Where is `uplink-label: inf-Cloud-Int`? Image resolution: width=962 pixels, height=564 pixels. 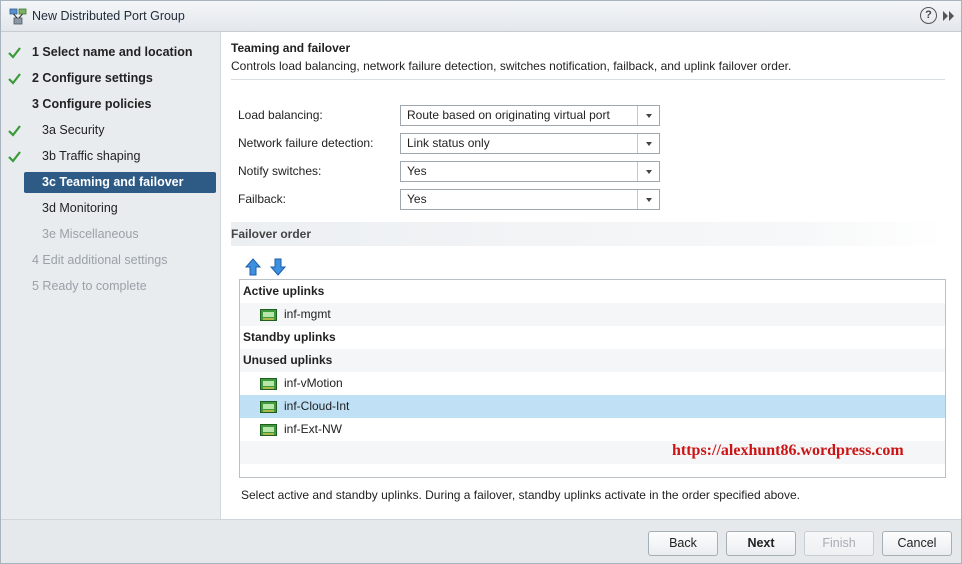
uplink-label: inf-Cloud-Int is located at coordinates (317, 406).